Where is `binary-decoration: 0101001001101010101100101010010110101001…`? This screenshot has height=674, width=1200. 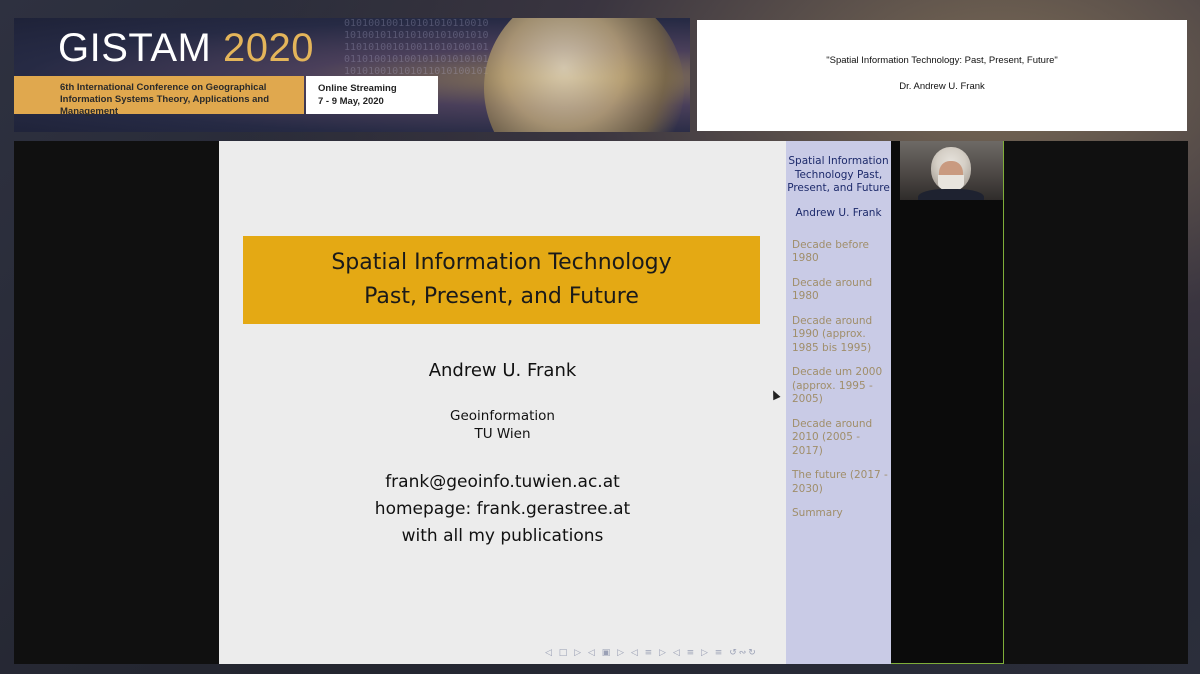 binary-decoration: 0101001001101010101100101010010110101001… is located at coordinates (416, 53).